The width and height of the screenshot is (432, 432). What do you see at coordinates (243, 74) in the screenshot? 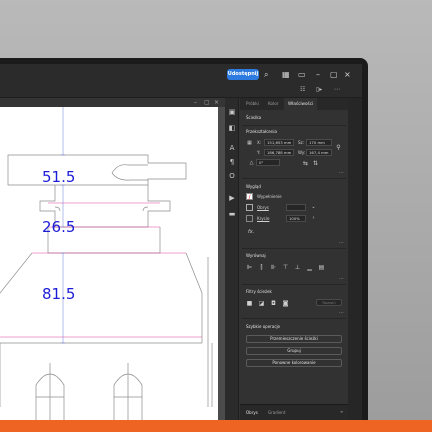
I see `share-button: Udostępnij` at bounding box center [243, 74].